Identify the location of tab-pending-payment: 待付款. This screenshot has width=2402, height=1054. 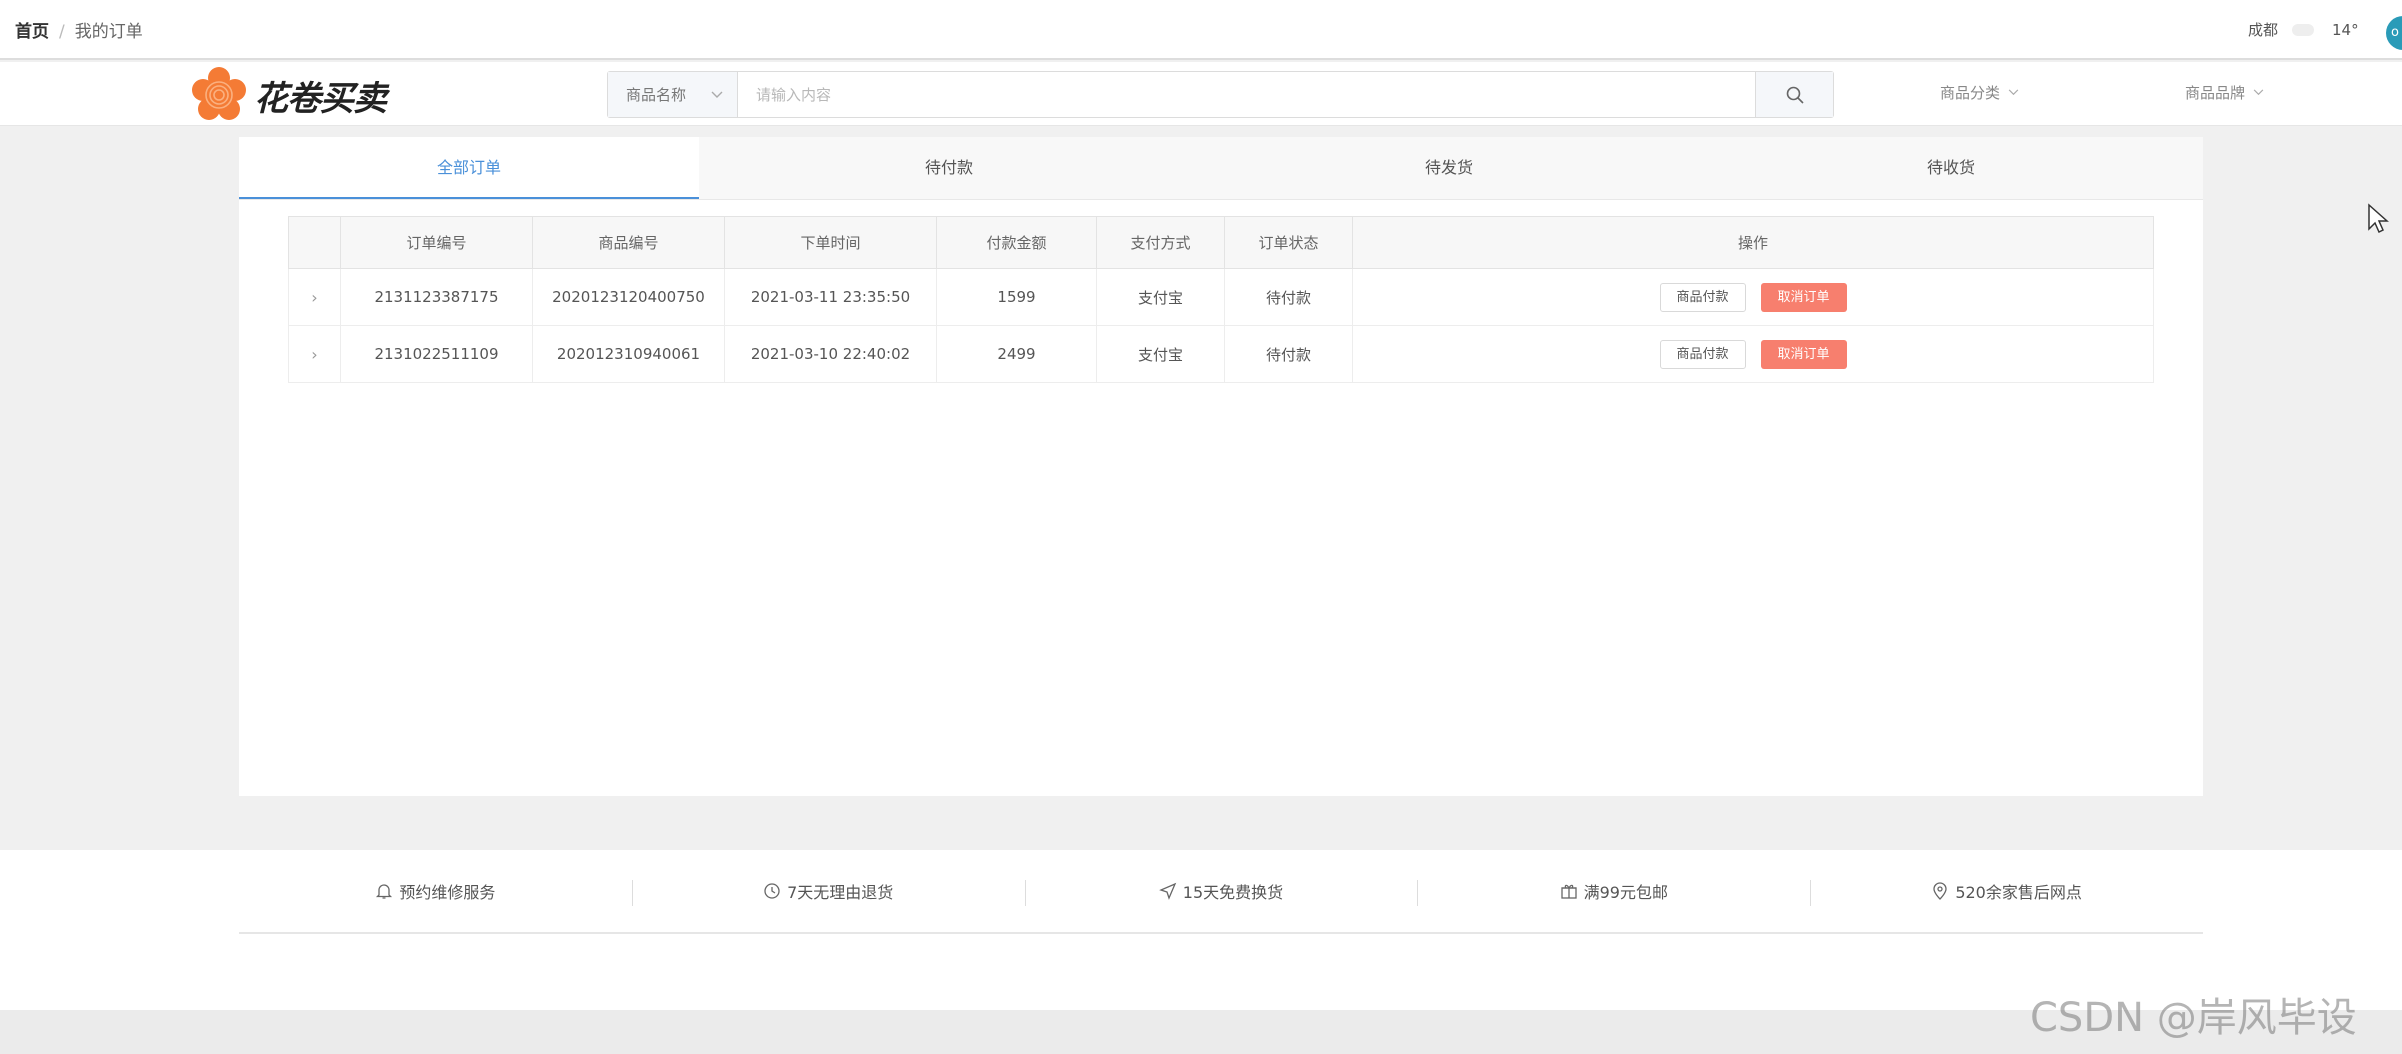
(949, 168).